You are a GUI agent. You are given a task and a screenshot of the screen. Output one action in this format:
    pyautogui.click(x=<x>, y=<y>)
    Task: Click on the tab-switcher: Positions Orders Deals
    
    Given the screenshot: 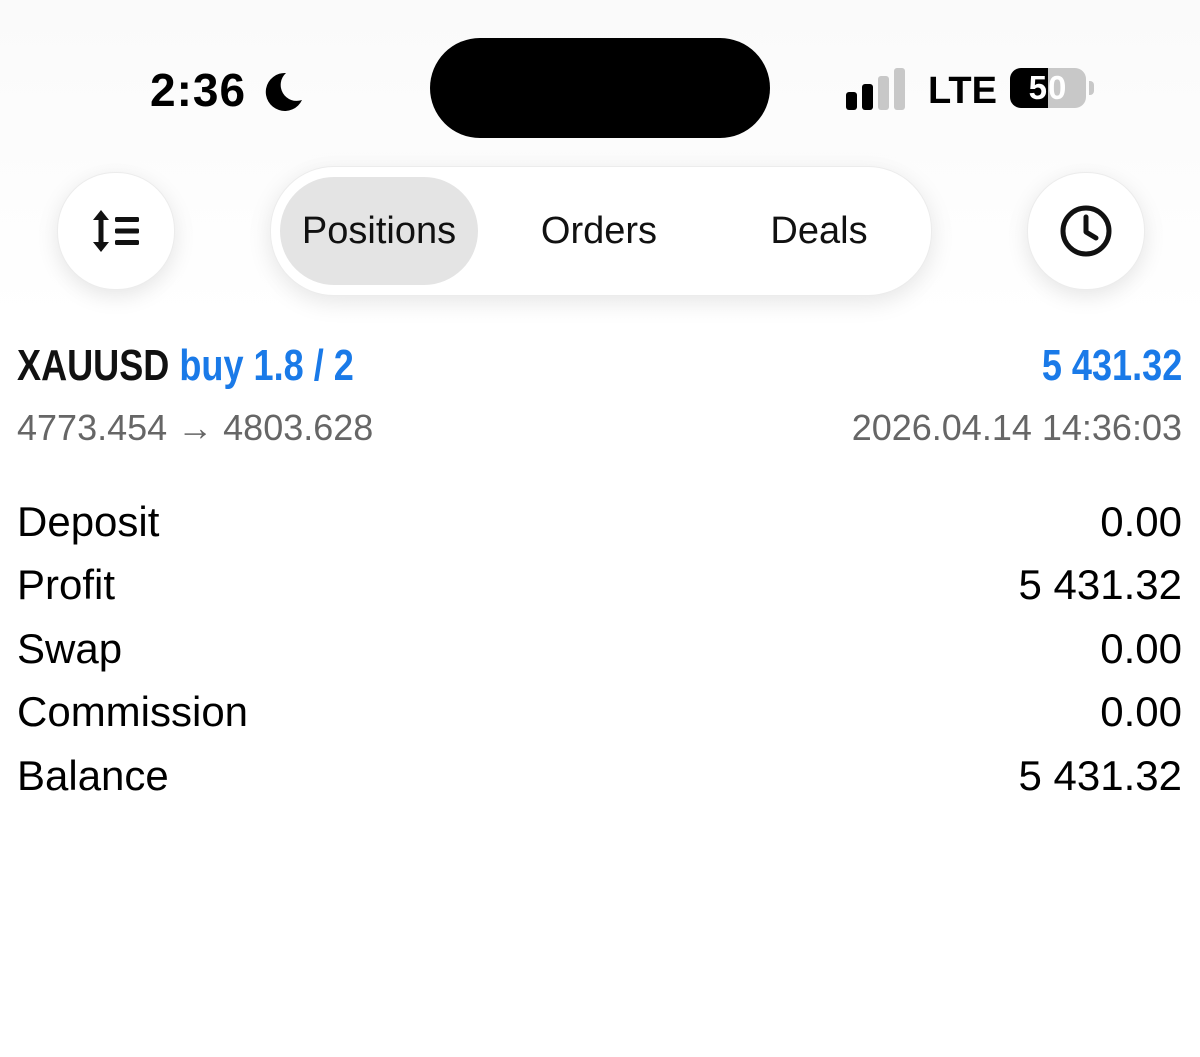 What is the action you would take?
    pyautogui.click(x=601, y=231)
    